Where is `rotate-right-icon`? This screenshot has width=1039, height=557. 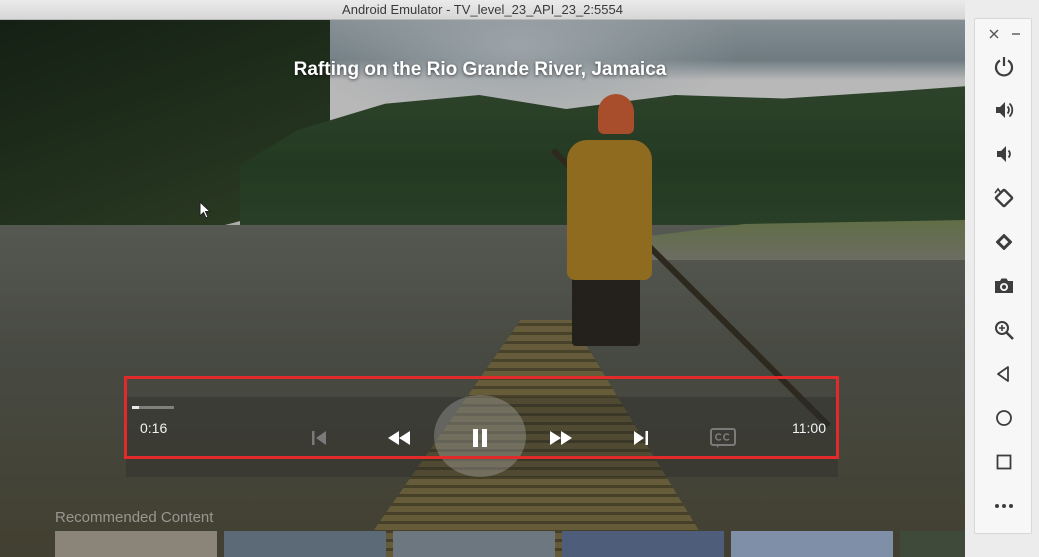
rotate-right-icon is located at coordinates (1004, 242).